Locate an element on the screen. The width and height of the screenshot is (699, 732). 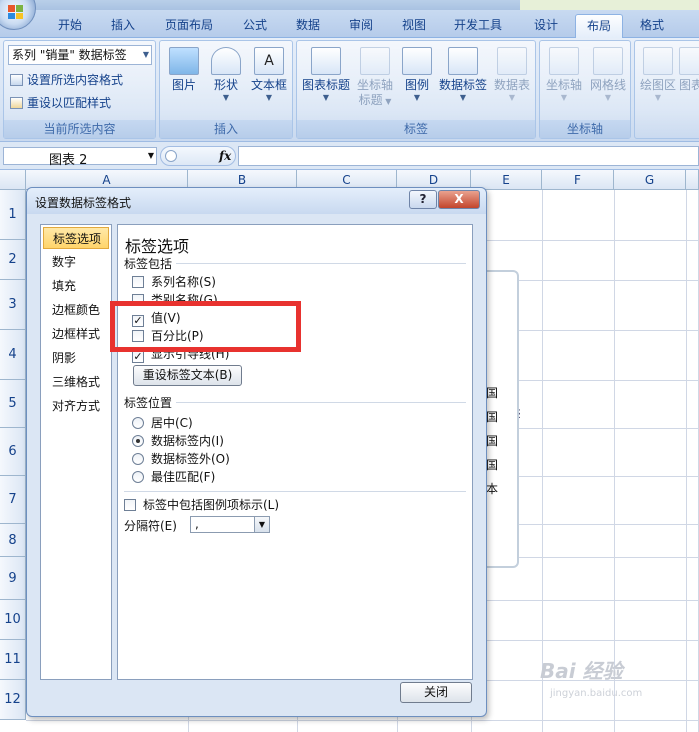
series-name-checkbox: 系列名称(S) is located at coordinates (174, 282).